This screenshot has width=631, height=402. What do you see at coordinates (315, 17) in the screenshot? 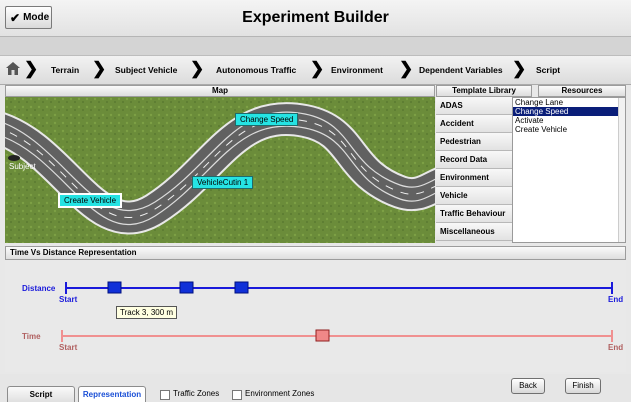
I see `app-title: Experiment Builder` at bounding box center [315, 17].